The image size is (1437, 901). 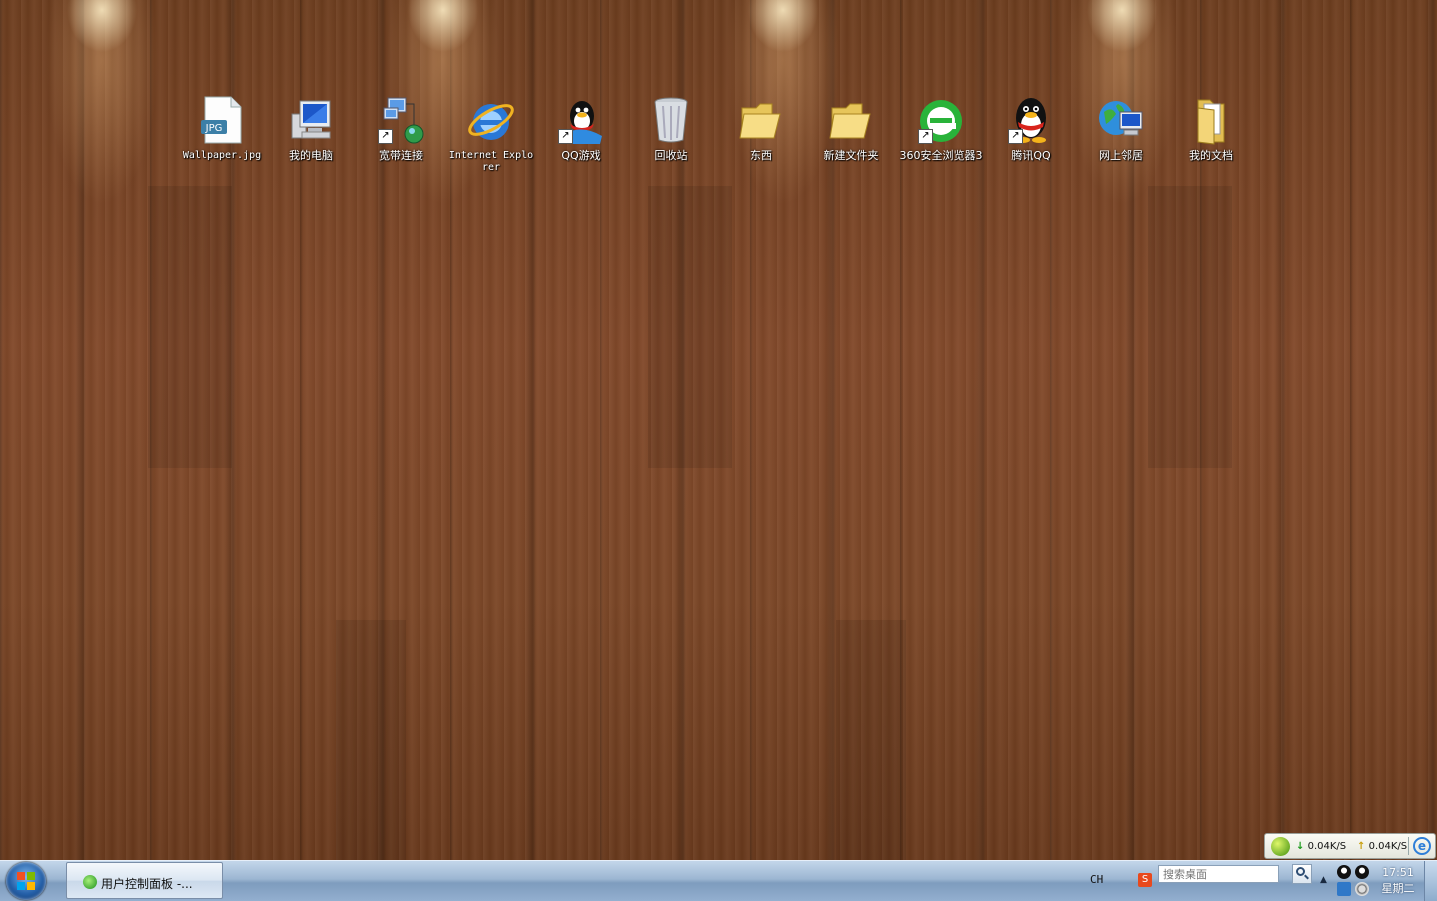 What do you see at coordinates (1145, 880) in the screenshot?
I see `sogou-ime-icon: S` at bounding box center [1145, 880].